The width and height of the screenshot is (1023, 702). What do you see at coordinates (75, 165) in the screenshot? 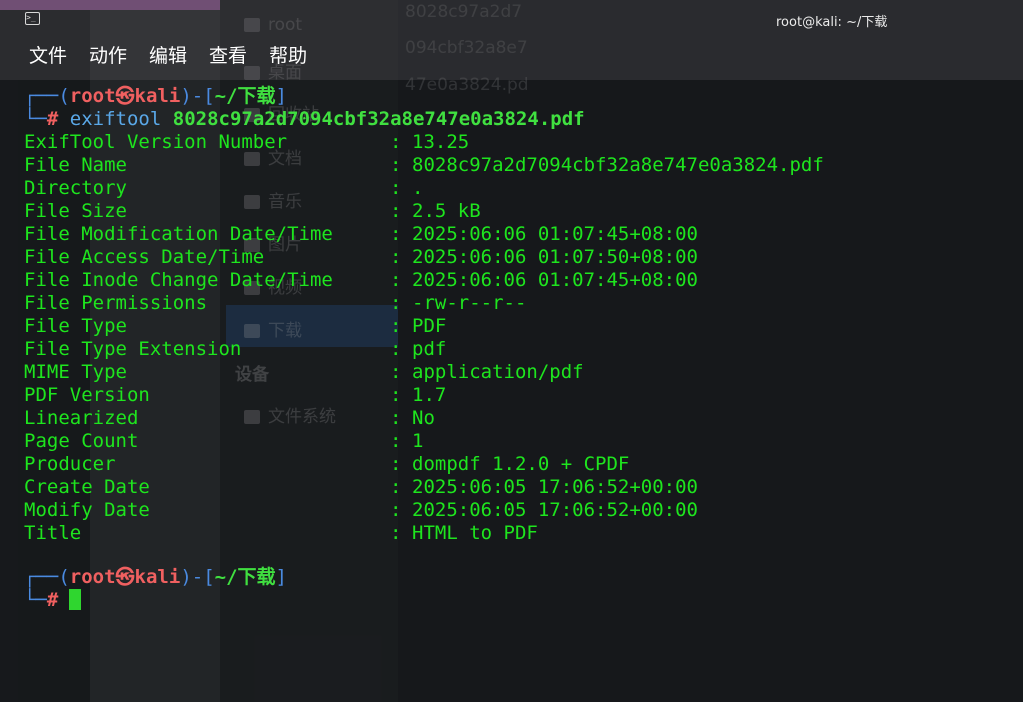
I see `output-key: File Name` at bounding box center [75, 165].